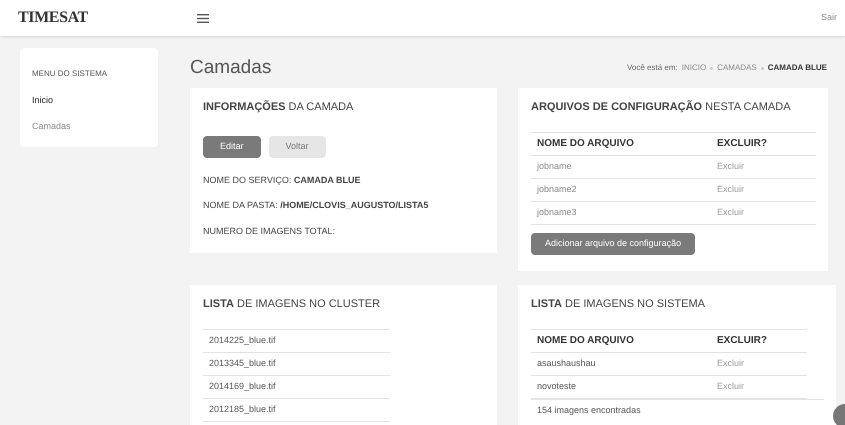 This screenshot has width=845, height=425. I want to click on breadcrumb-link: CAMADA BLUE, so click(797, 68).